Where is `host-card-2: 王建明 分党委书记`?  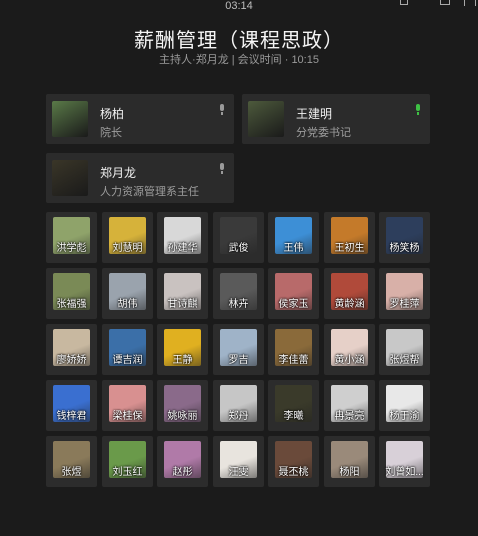 host-card-2: 王建明 分党委书记 is located at coordinates (336, 119).